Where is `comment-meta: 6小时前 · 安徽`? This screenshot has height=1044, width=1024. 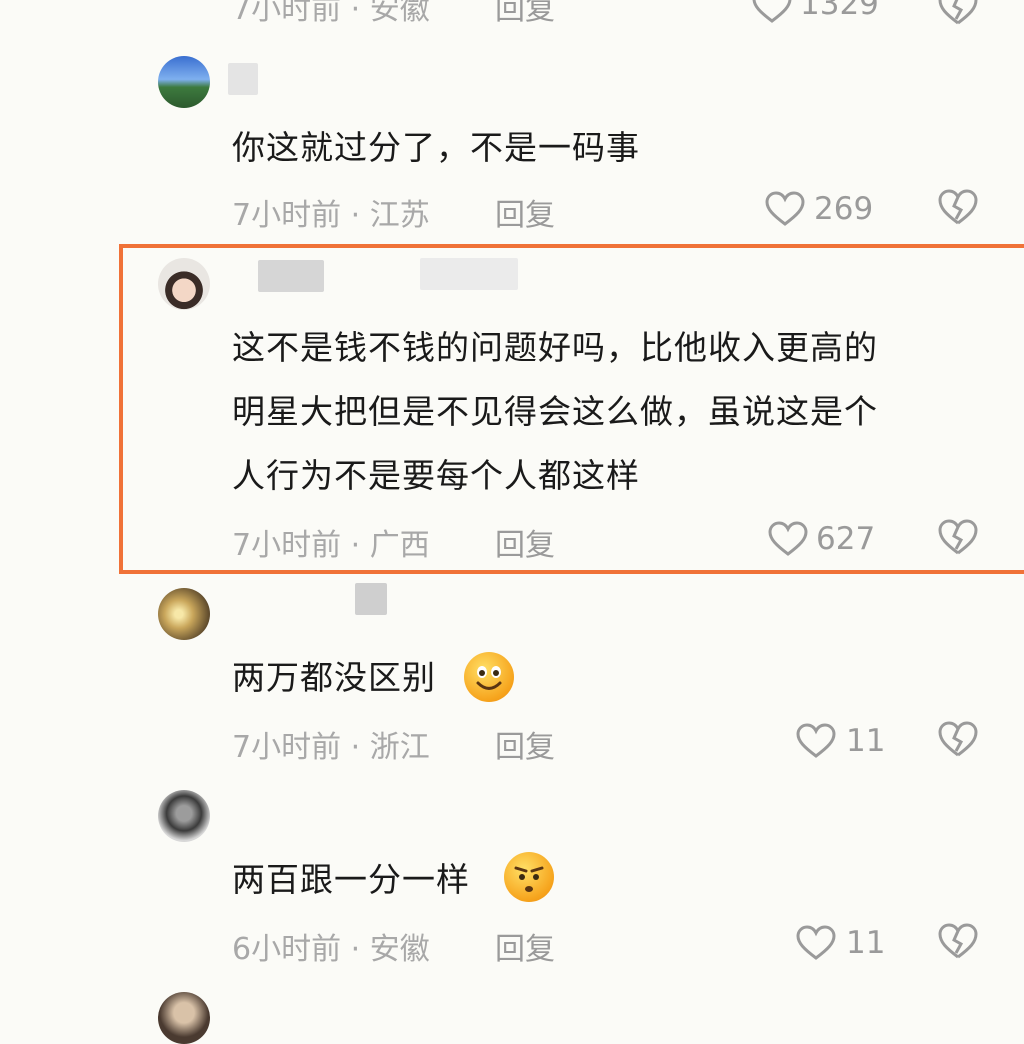
comment-meta: 6小时前 · 安徽 is located at coordinates (331, 949).